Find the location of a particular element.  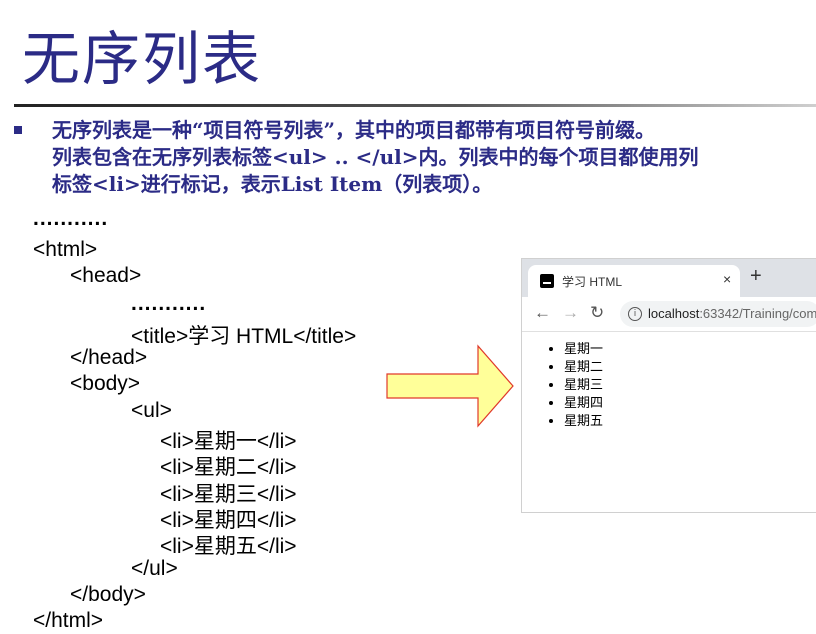

page-title: 无序列表 is located at coordinates (142, 59).